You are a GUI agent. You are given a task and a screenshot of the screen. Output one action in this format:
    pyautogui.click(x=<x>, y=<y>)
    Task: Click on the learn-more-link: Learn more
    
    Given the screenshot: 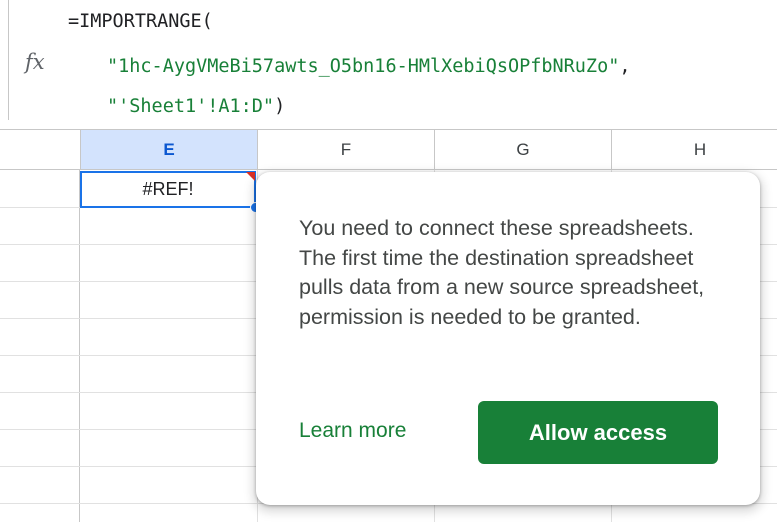 What is the action you would take?
    pyautogui.click(x=352, y=431)
    